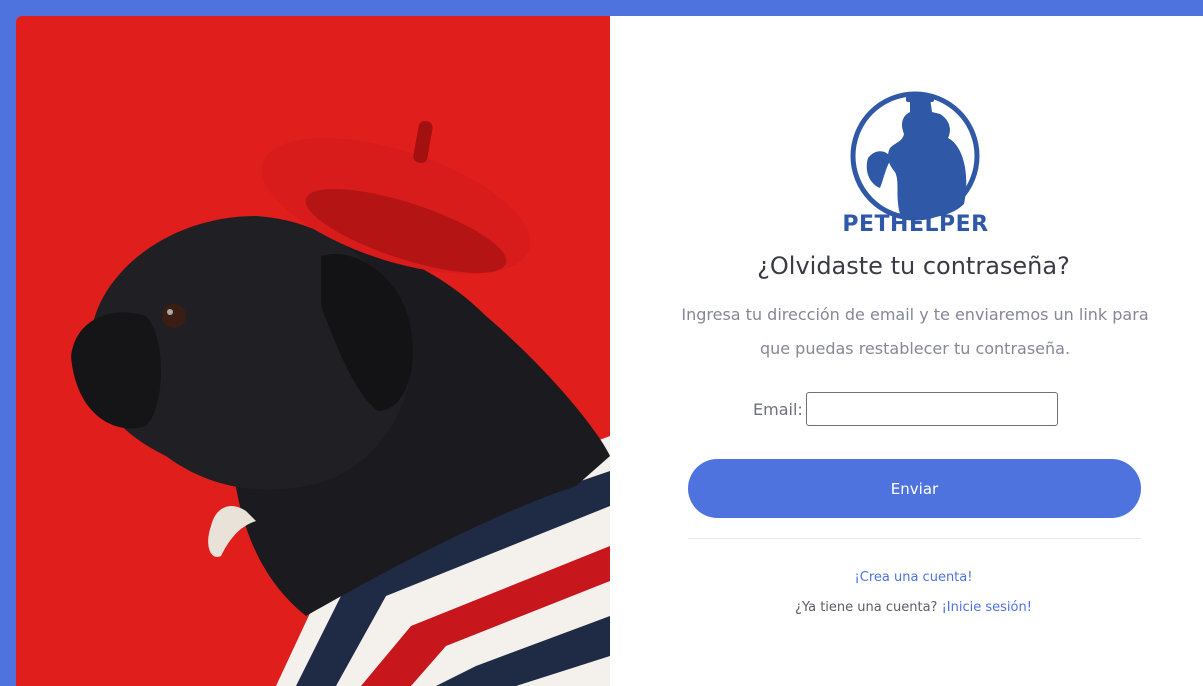 This screenshot has width=1203, height=686. What do you see at coordinates (866, 607) in the screenshot?
I see `have-account-text: ¿Ya tiene una cuenta?` at bounding box center [866, 607].